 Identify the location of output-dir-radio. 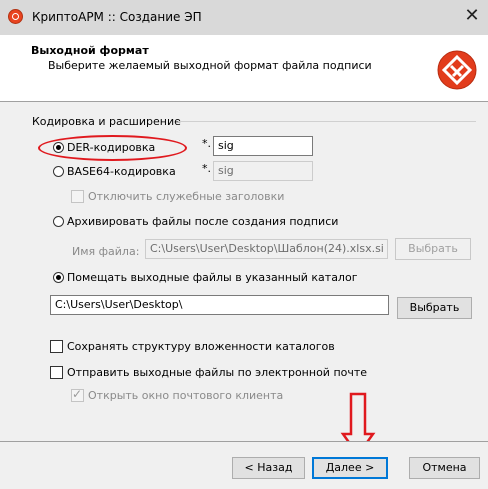
(58, 277).